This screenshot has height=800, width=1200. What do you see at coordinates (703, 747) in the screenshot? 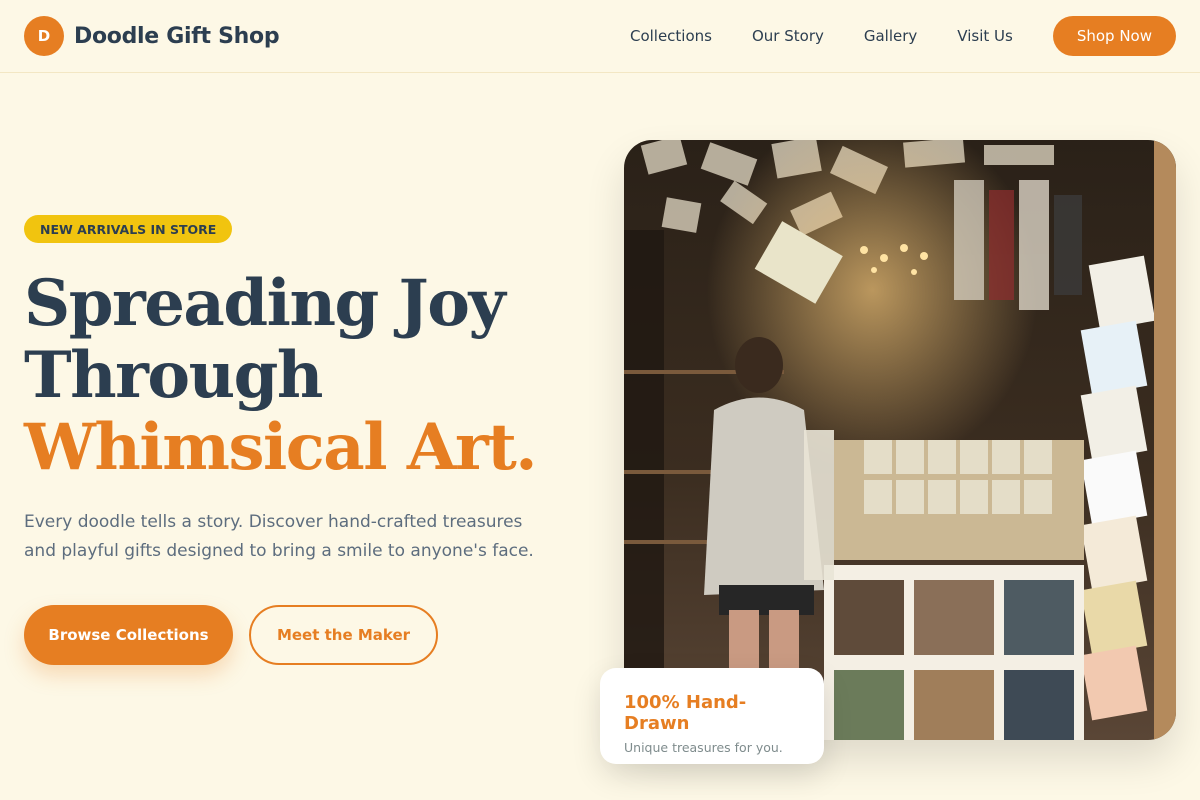
I see `hand-drawn-subtitle: Unique treasures for you.` at bounding box center [703, 747].